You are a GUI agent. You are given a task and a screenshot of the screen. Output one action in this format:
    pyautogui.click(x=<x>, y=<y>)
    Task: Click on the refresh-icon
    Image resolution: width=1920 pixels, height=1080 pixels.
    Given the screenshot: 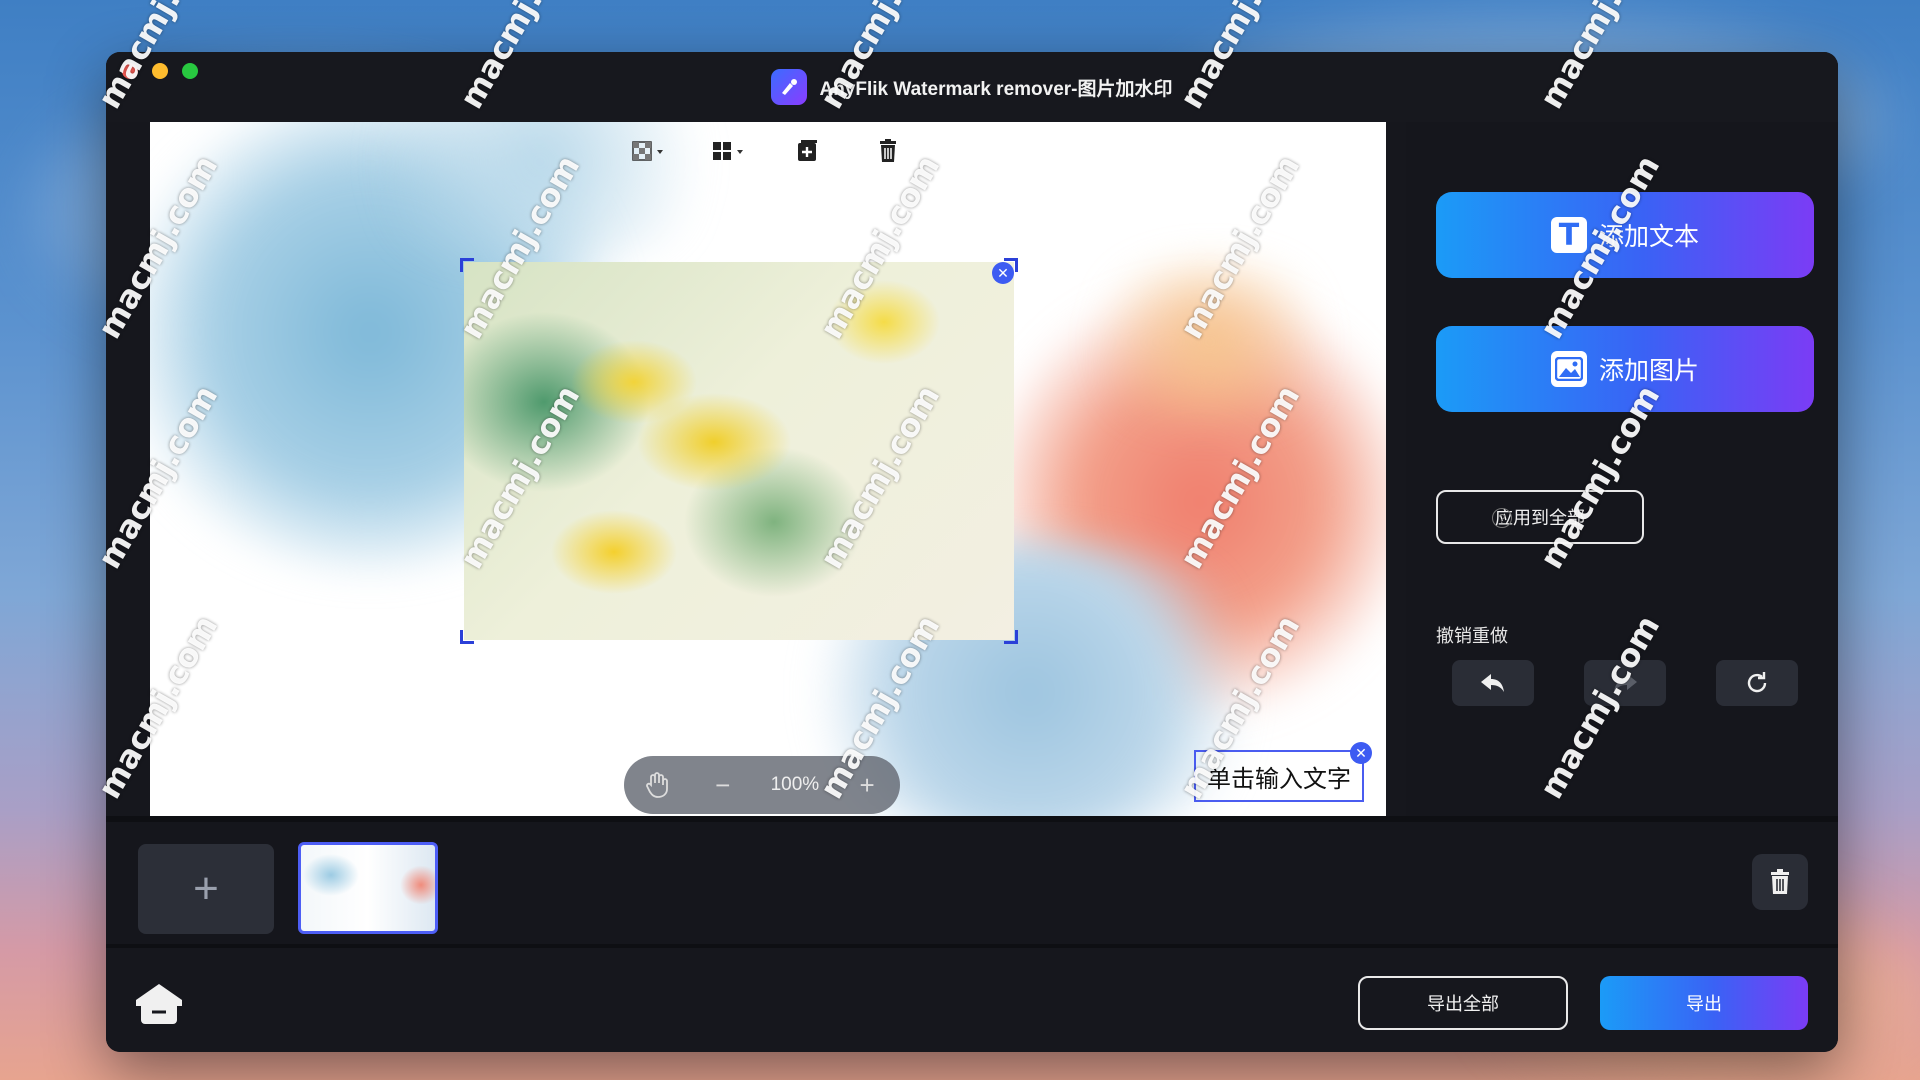 What is the action you would take?
    pyautogui.click(x=1757, y=682)
    